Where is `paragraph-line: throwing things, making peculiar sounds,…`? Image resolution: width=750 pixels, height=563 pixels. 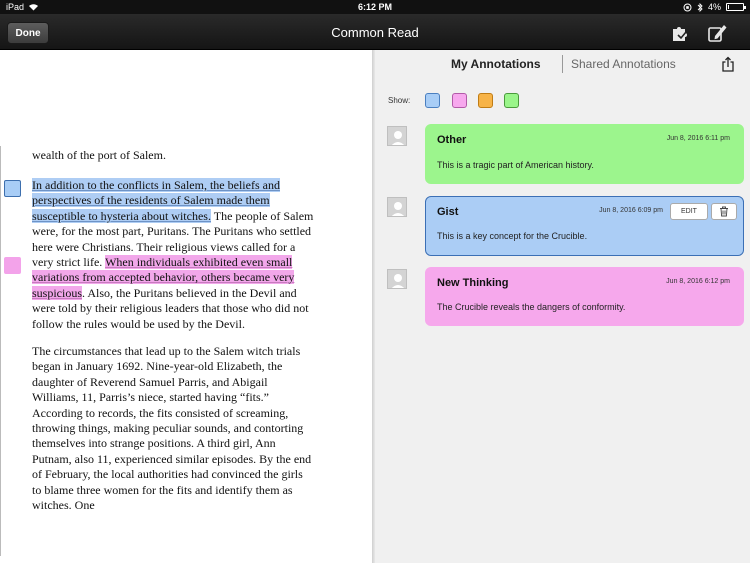
paragraph-line: throwing things, making peculiar sounds,… is located at coordinates (168, 428).